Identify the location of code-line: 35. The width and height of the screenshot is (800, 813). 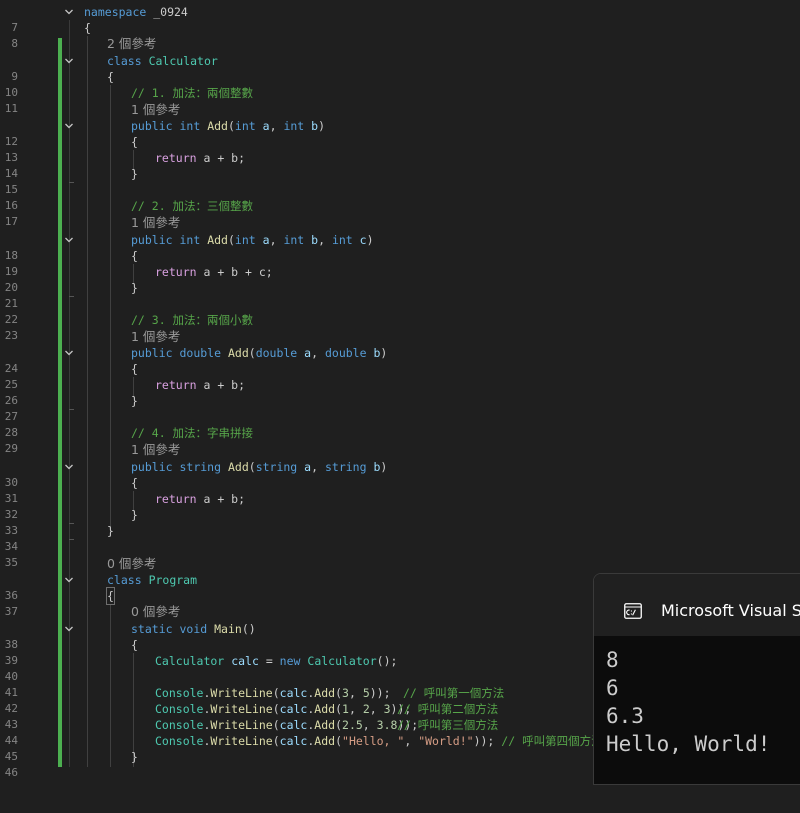
(400, 554).